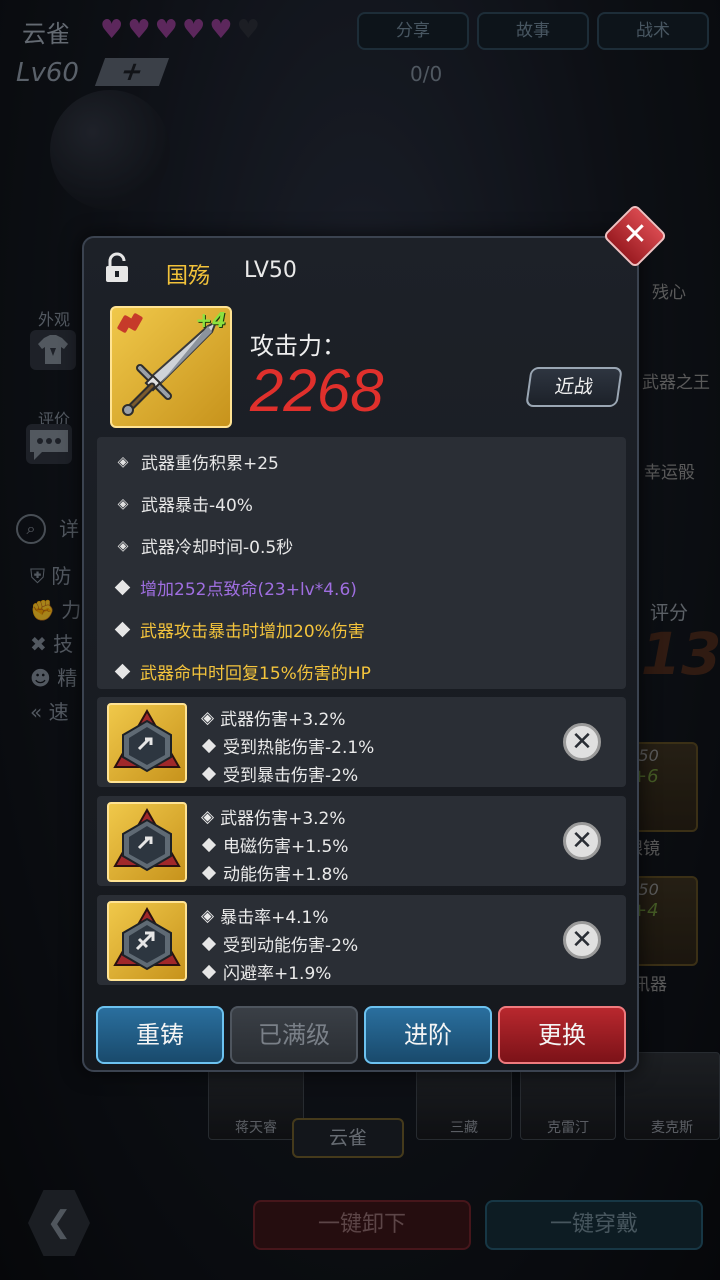 Image resolution: width=720 pixels, height=1280 pixels. What do you see at coordinates (210, 464) in the screenshot?
I see `stat-text: 武器重伤积累+25` at bounding box center [210, 464].